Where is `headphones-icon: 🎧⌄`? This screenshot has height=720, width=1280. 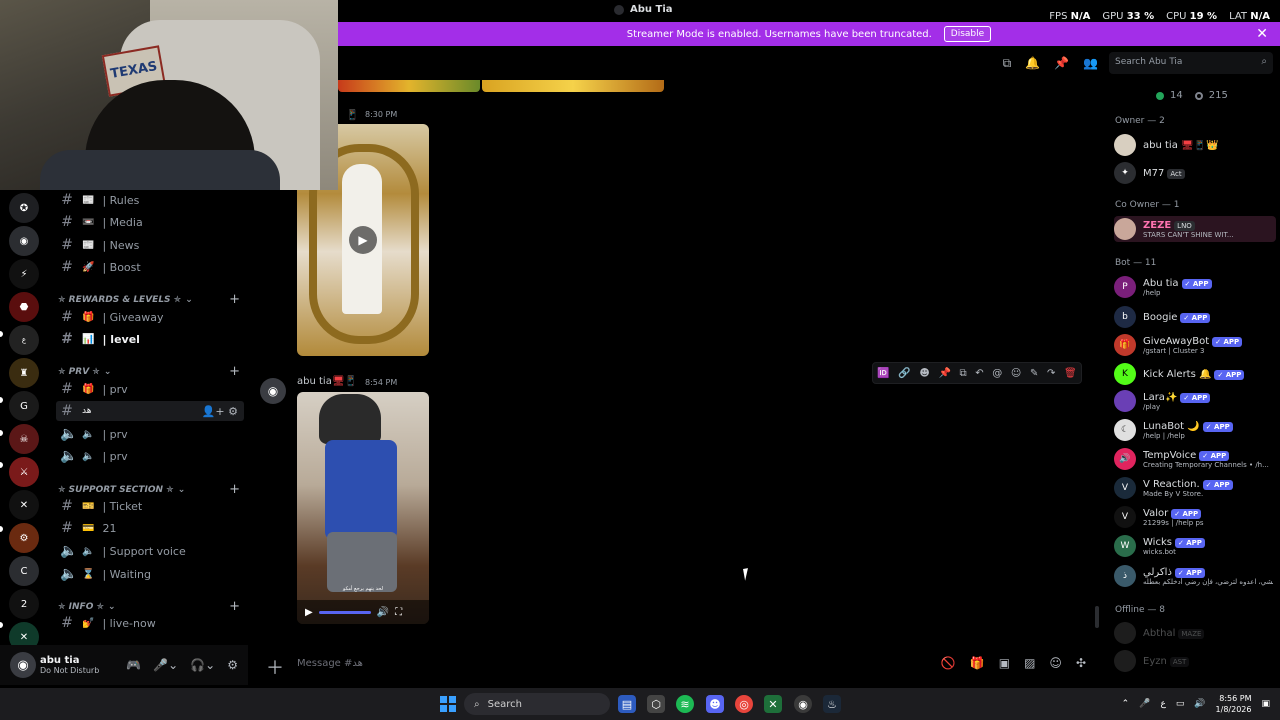
headphones-icon: 🎧⌄ is located at coordinates (202, 665).